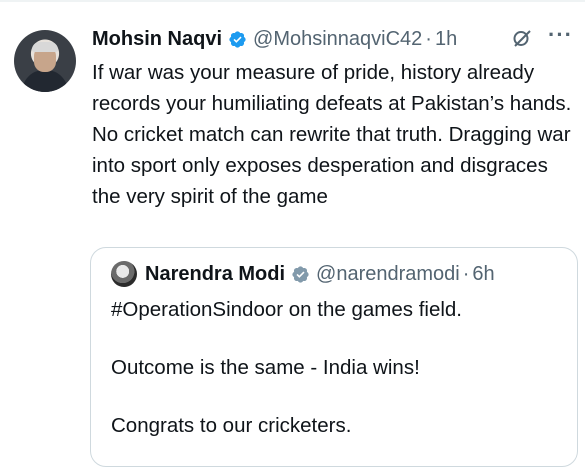  I want to click on avatar, so click(45, 61).